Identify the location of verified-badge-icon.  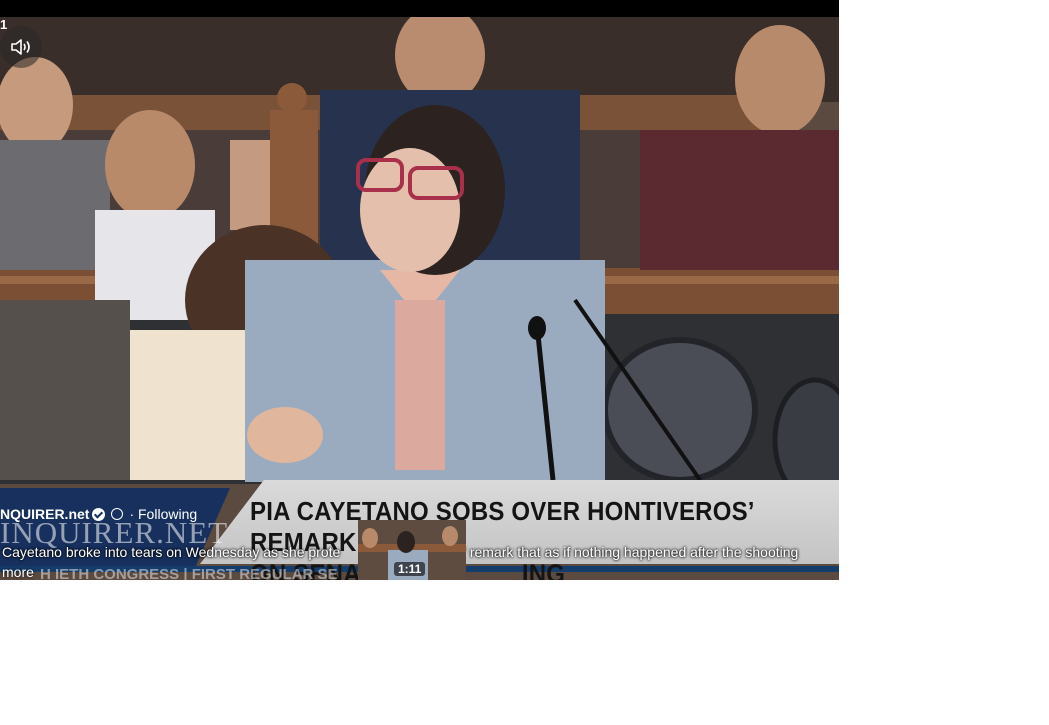
(99, 514).